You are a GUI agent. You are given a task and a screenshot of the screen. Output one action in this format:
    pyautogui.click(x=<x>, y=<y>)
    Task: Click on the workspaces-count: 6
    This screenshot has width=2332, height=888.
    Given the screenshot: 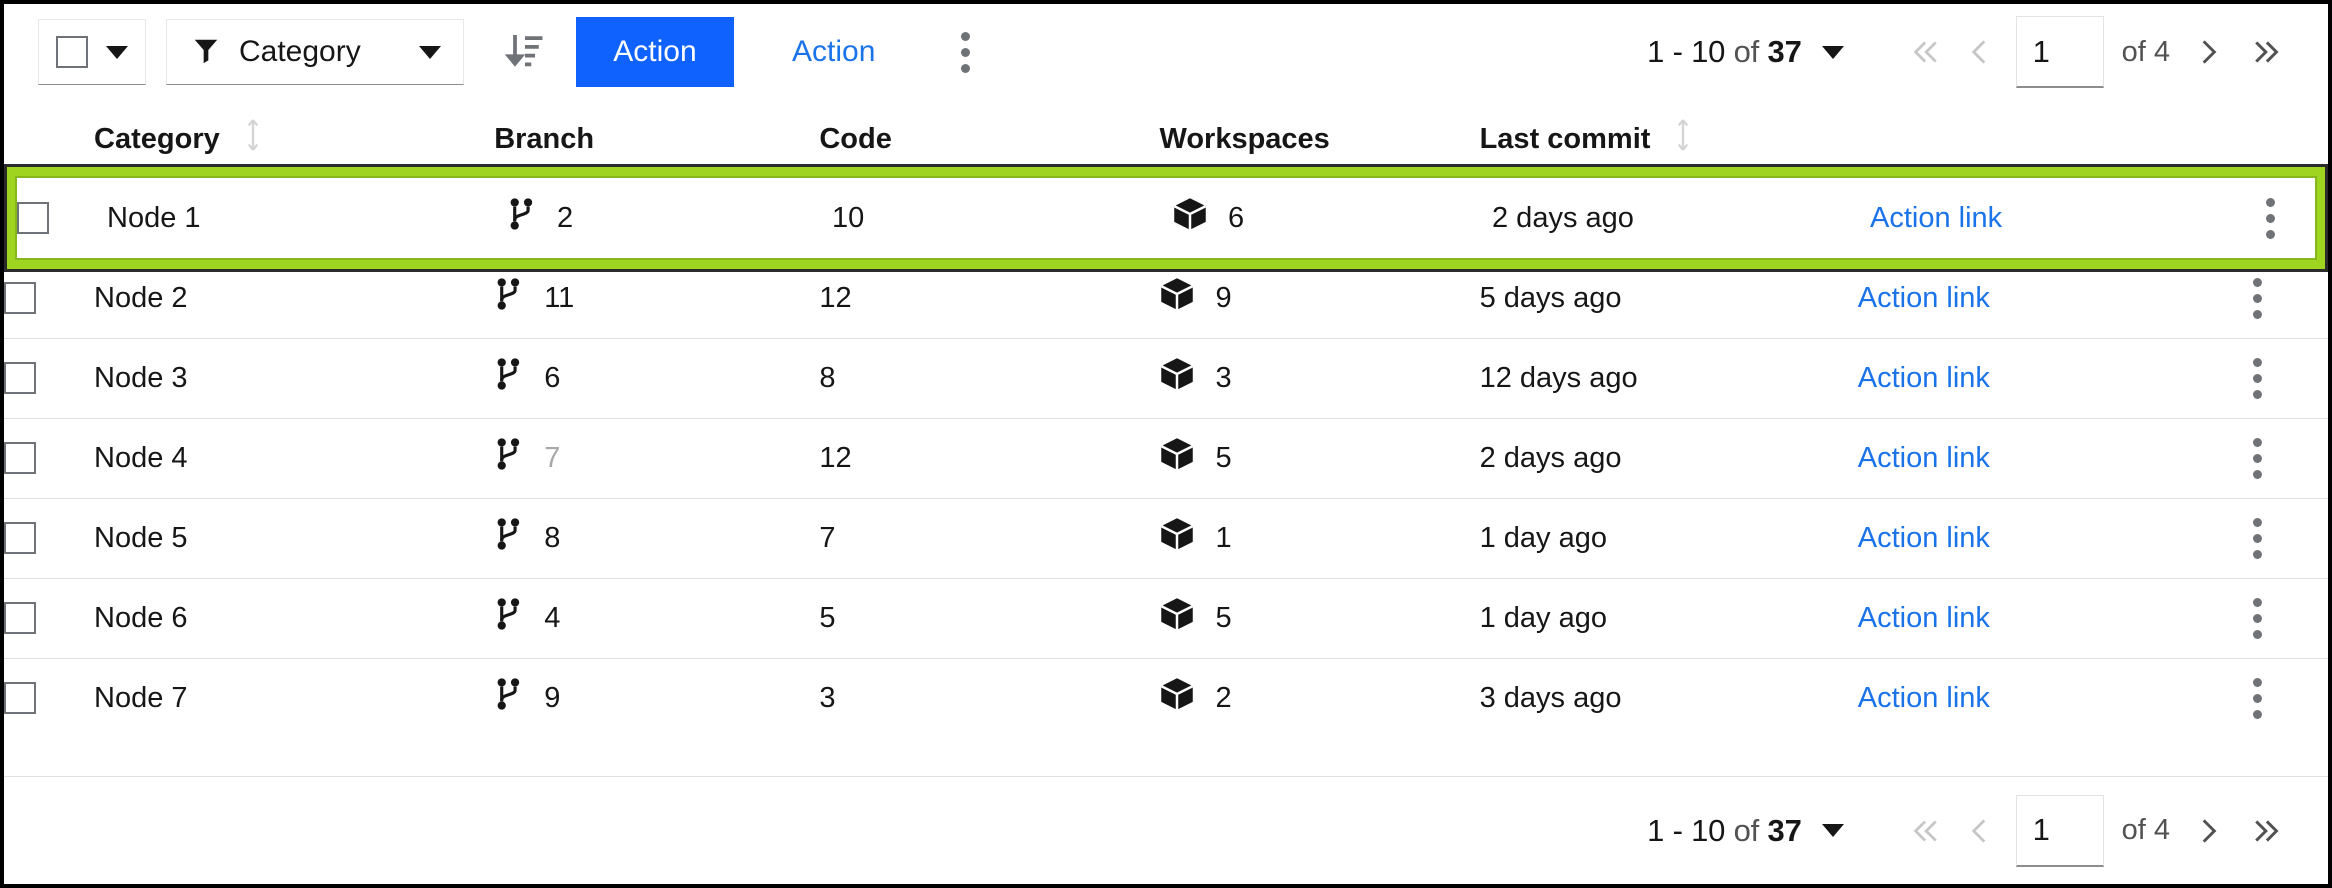 What is the action you would take?
    pyautogui.click(x=1236, y=217)
    